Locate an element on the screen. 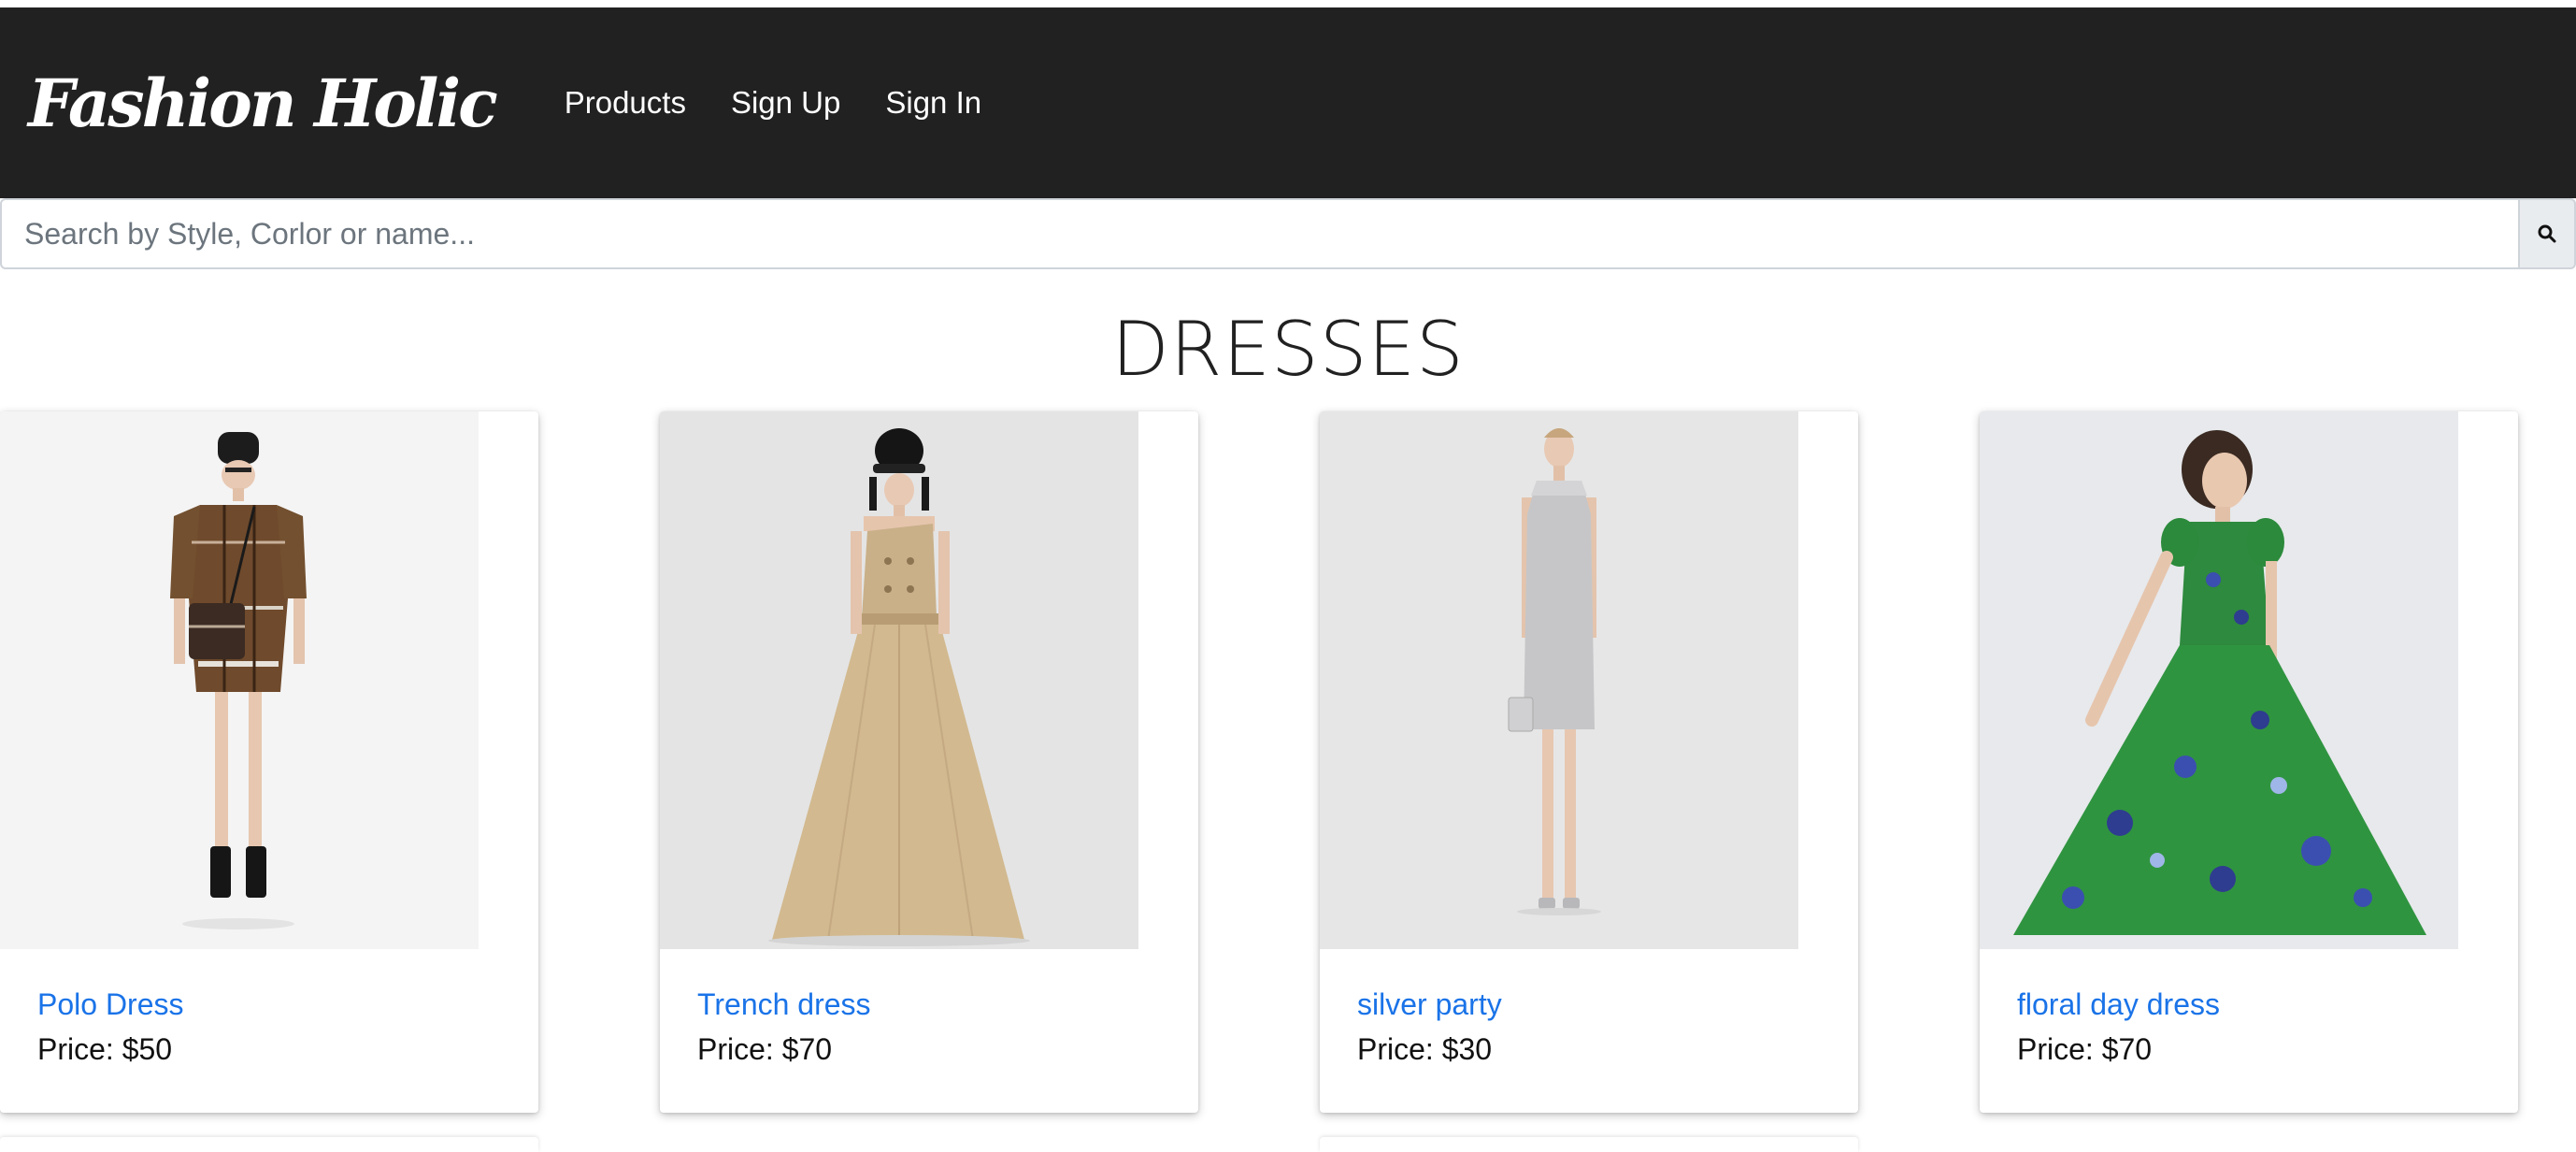 The image size is (2576, 1152). page-title: DRESSES is located at coordinates (1288, 349).